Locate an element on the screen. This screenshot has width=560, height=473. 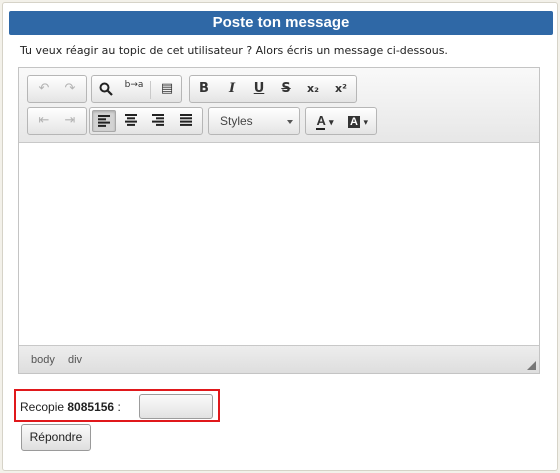
captcha-prompt: Recopie is located at coordinates (42, 407).